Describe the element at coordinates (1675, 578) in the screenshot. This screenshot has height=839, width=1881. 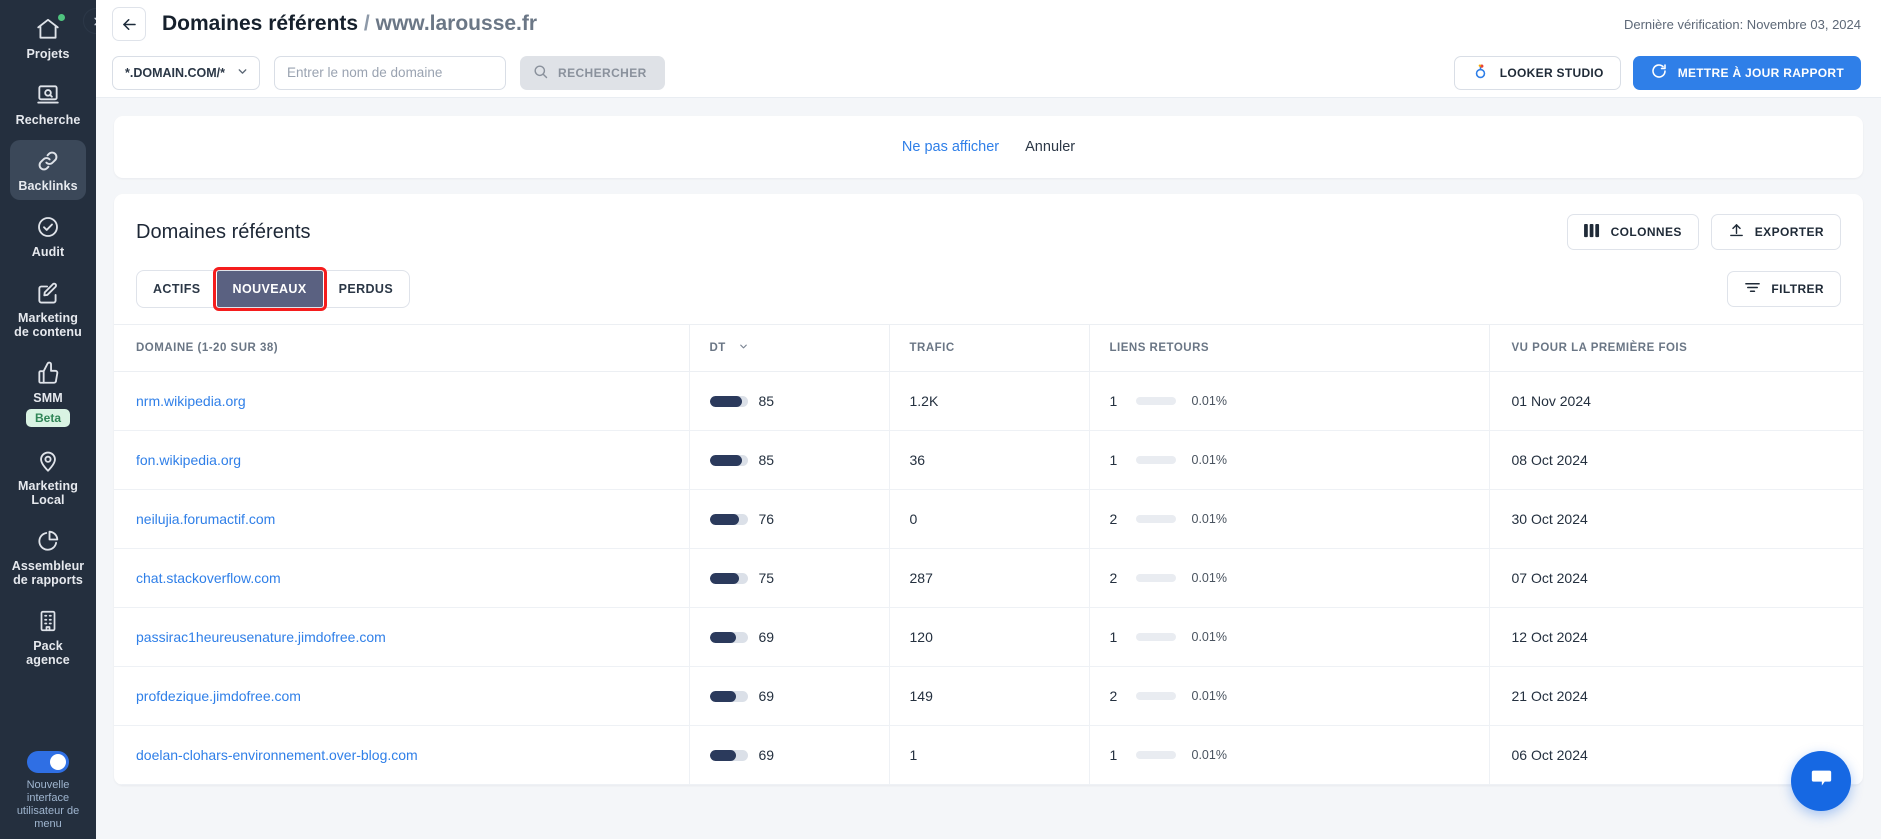
I see `cell-vu-premiere-fois: 07 Oct 2024` at that location.